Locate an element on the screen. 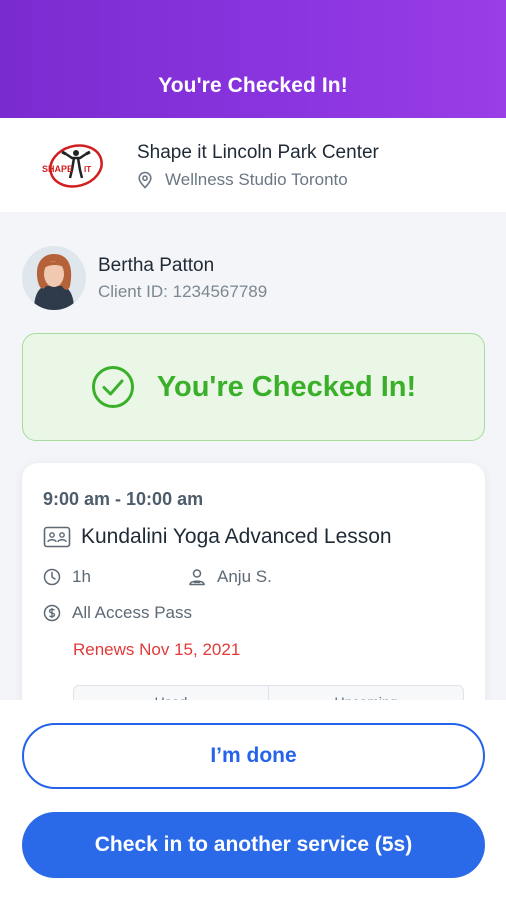  instructor-row: Anju S. is located at coordinates (230, 577).